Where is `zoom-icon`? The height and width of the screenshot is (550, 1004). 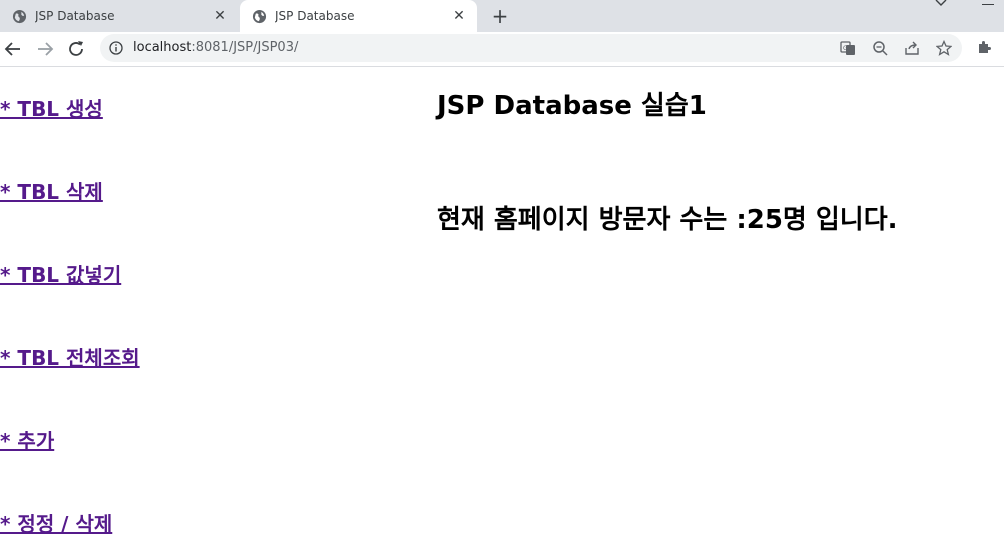
zoom-icon is located at coordinates (880, 48).